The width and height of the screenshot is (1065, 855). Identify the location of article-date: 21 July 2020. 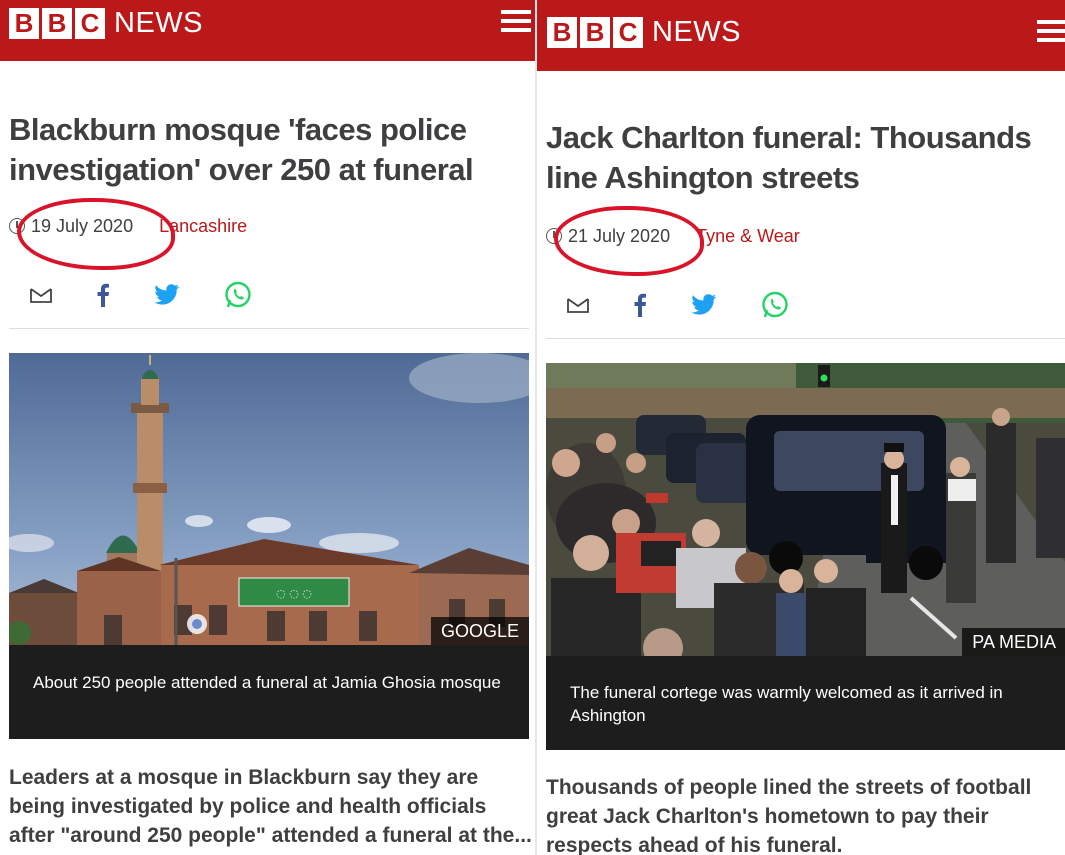
(629, 240).